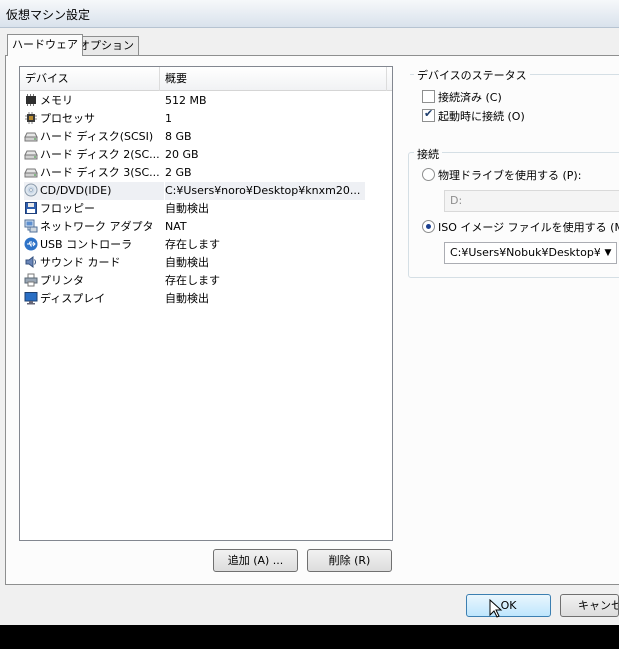  I want to click on iso-image-select: C:¥Users¥Nobuk¥Desktop¥' ▼, so click(530, 253).